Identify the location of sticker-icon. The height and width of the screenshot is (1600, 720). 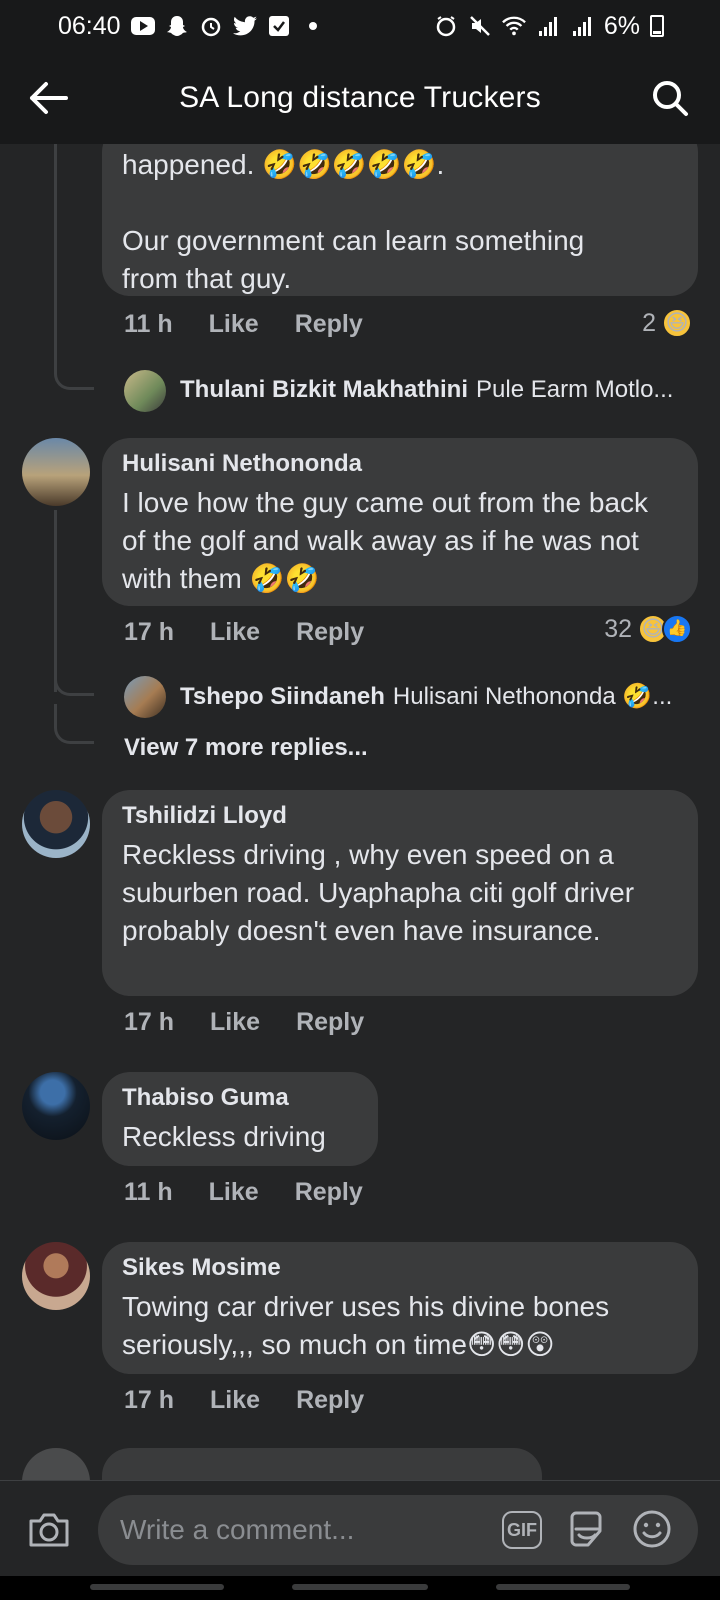
(586, 1529).